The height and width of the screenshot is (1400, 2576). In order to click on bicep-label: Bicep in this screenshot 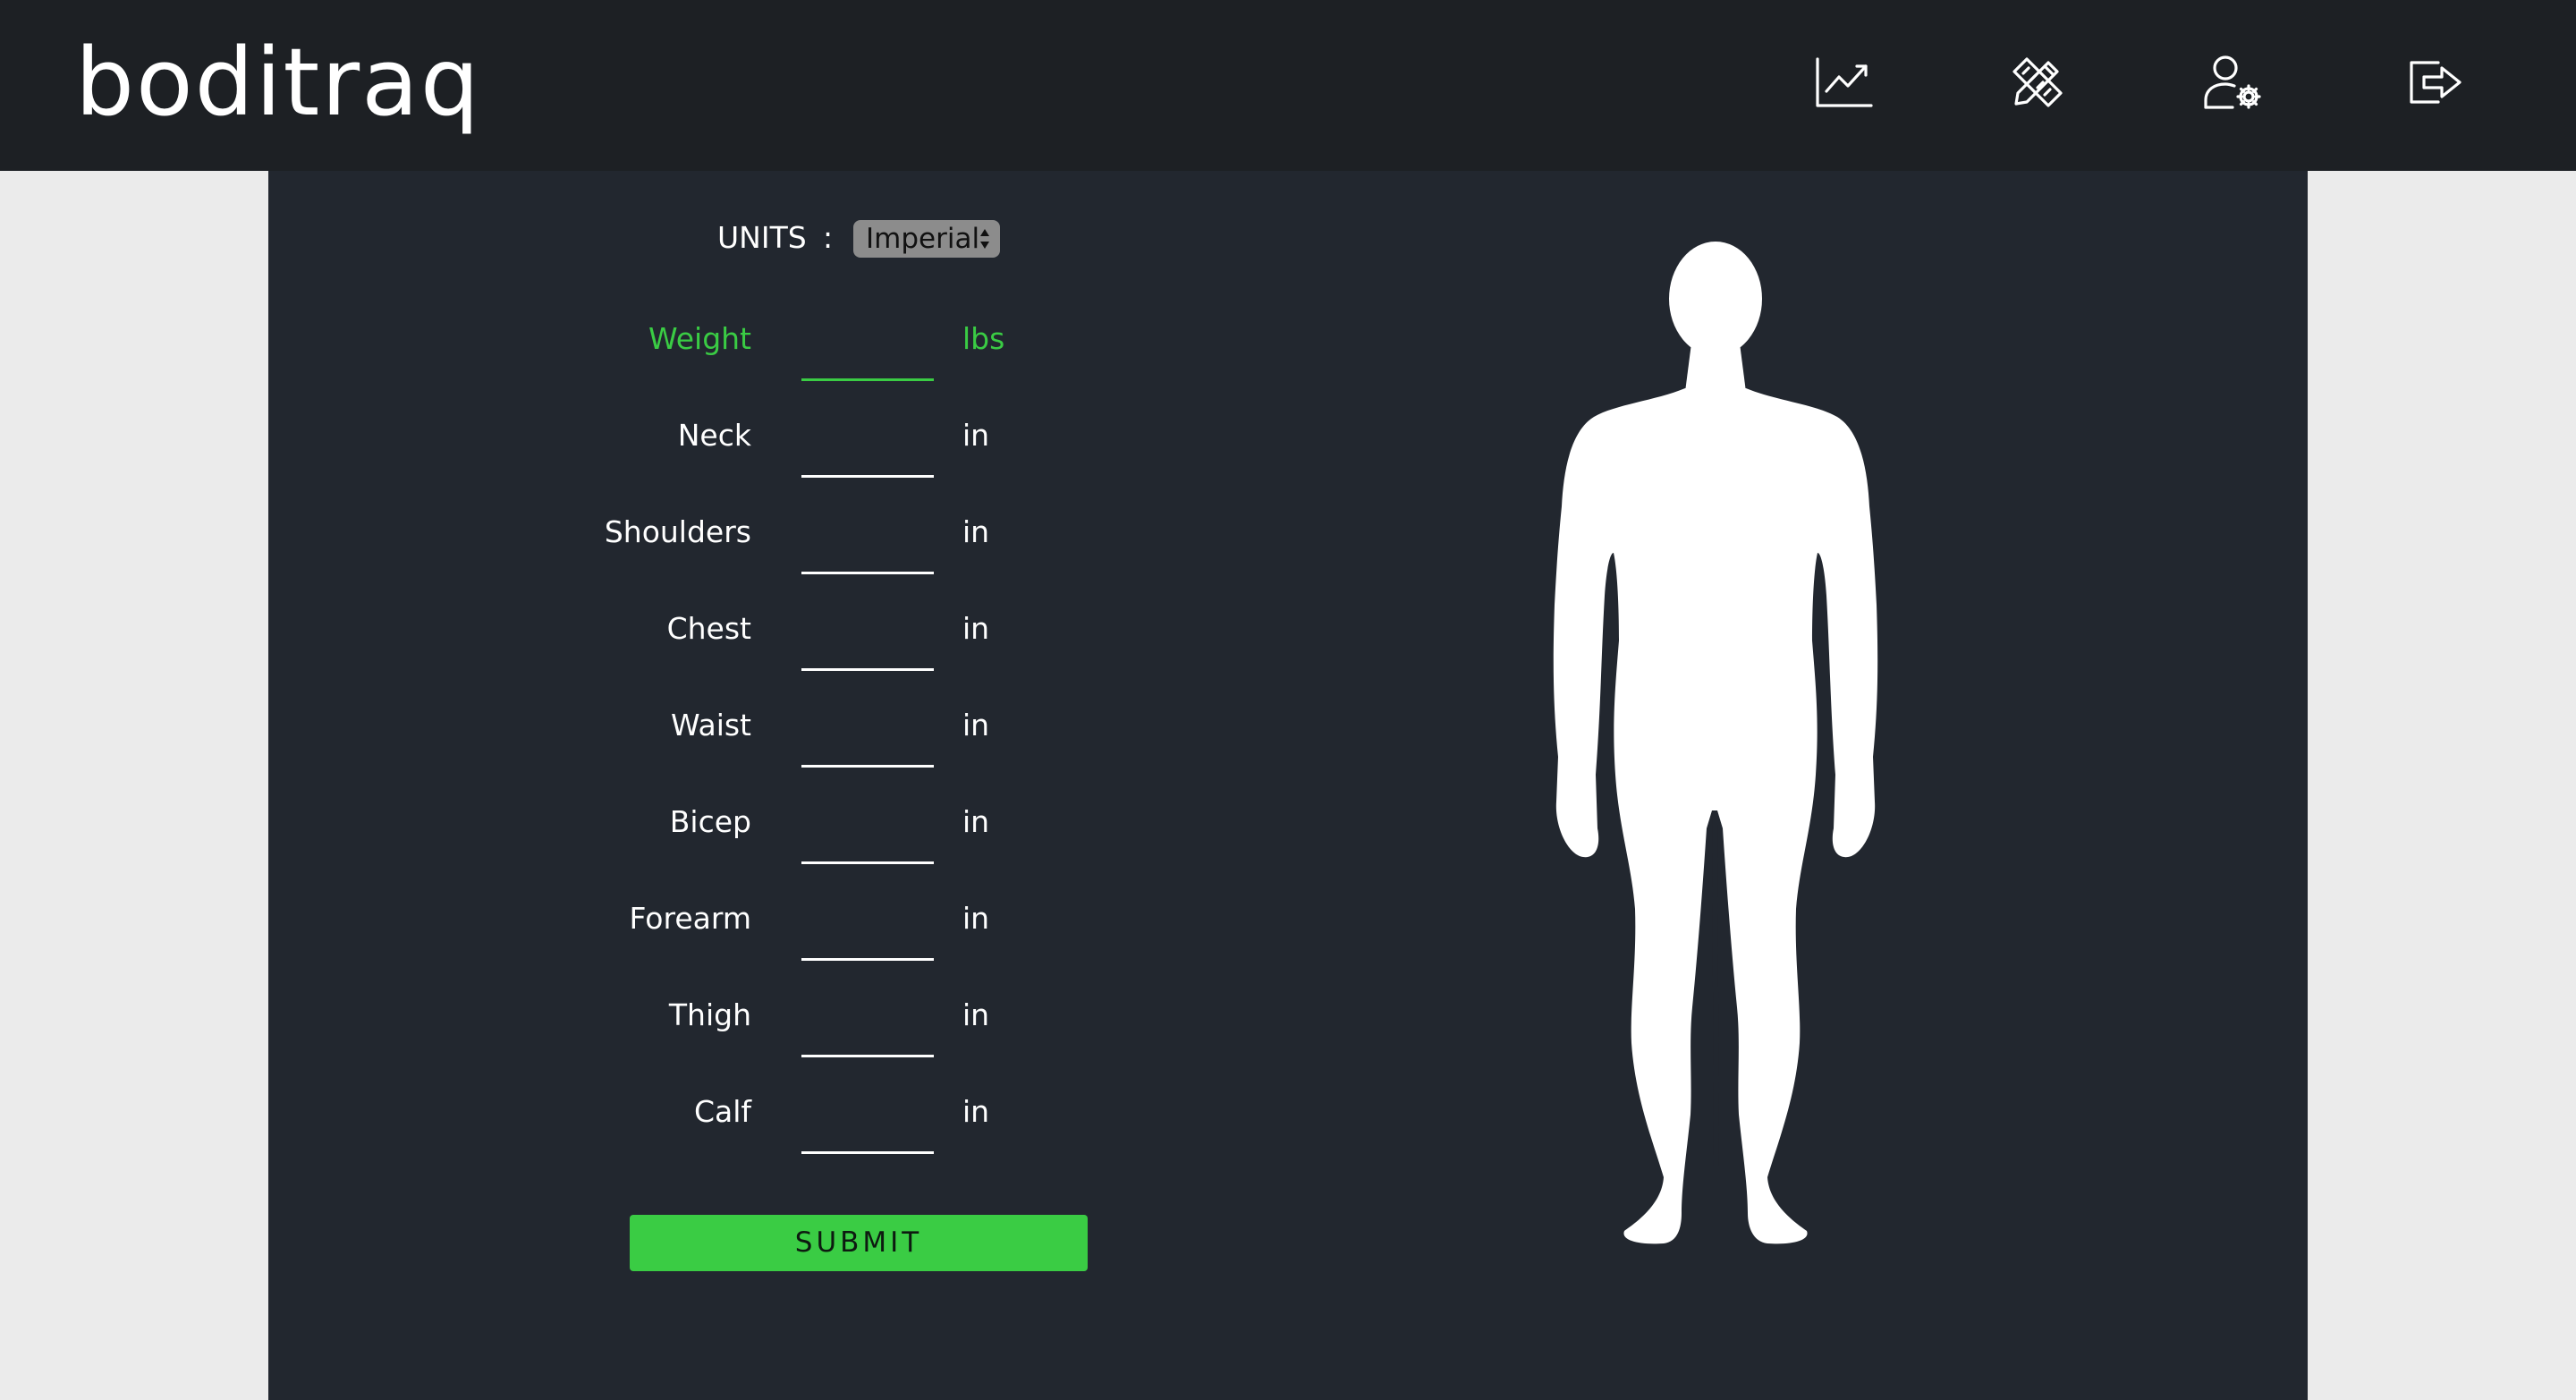, I will do `click(710, 821)`.